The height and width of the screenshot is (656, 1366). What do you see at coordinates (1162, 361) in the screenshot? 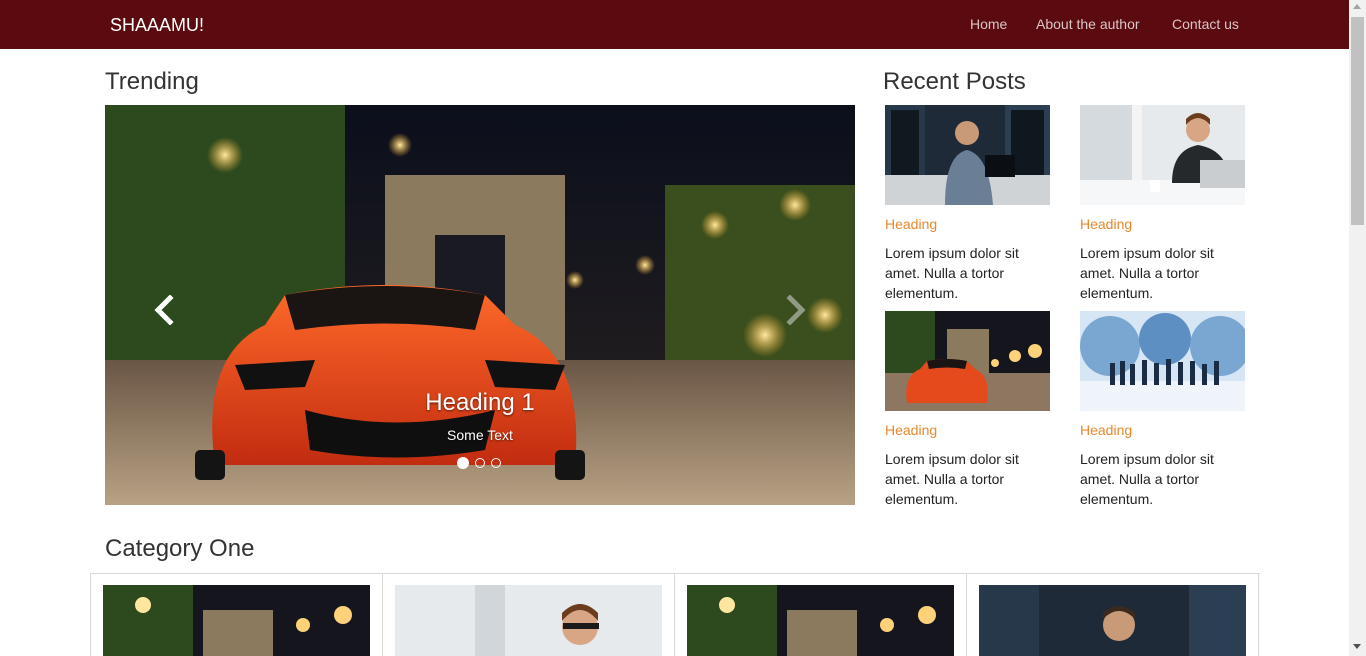
I see `globe-business-photo` at bounding box center [1162, 361].